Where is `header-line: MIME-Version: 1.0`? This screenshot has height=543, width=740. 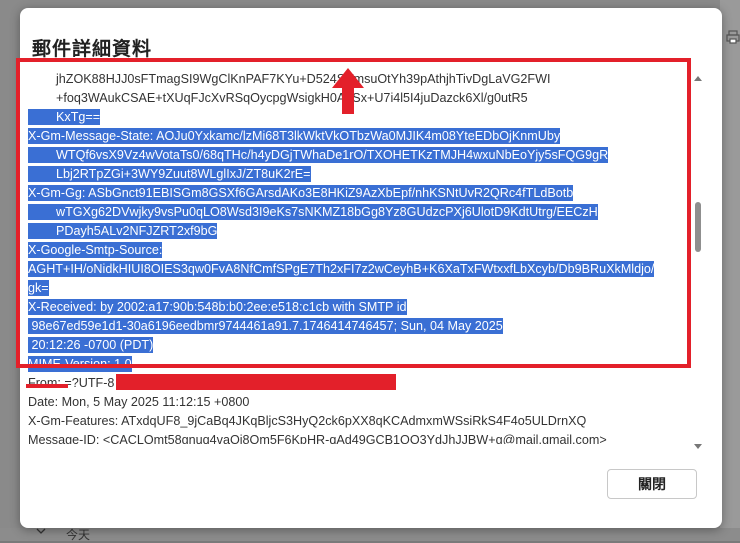
header-line: MIME-Version: 1.0 is located at coordinates (80, 364).